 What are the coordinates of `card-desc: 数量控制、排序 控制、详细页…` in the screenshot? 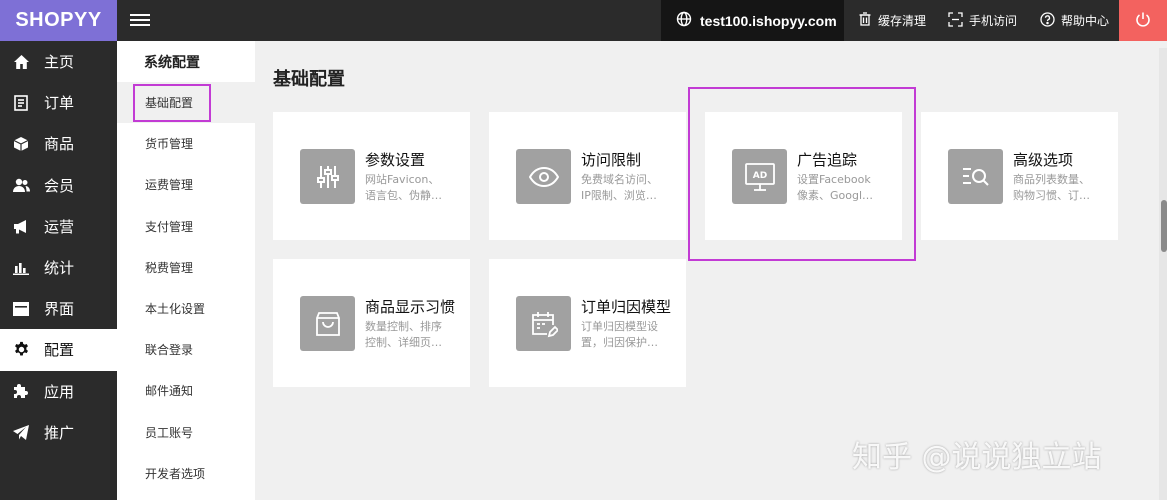 It's located at (415, 335).